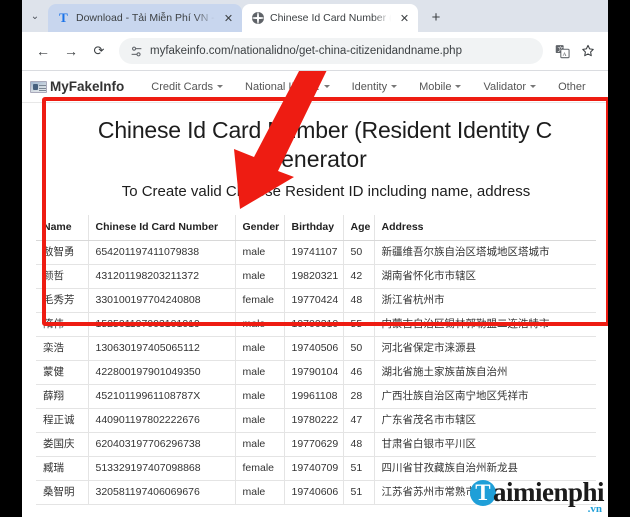 This screenshot has height=517, width=630. I want to click on cell-address: 浙江省杭州市, so click(485, 300).